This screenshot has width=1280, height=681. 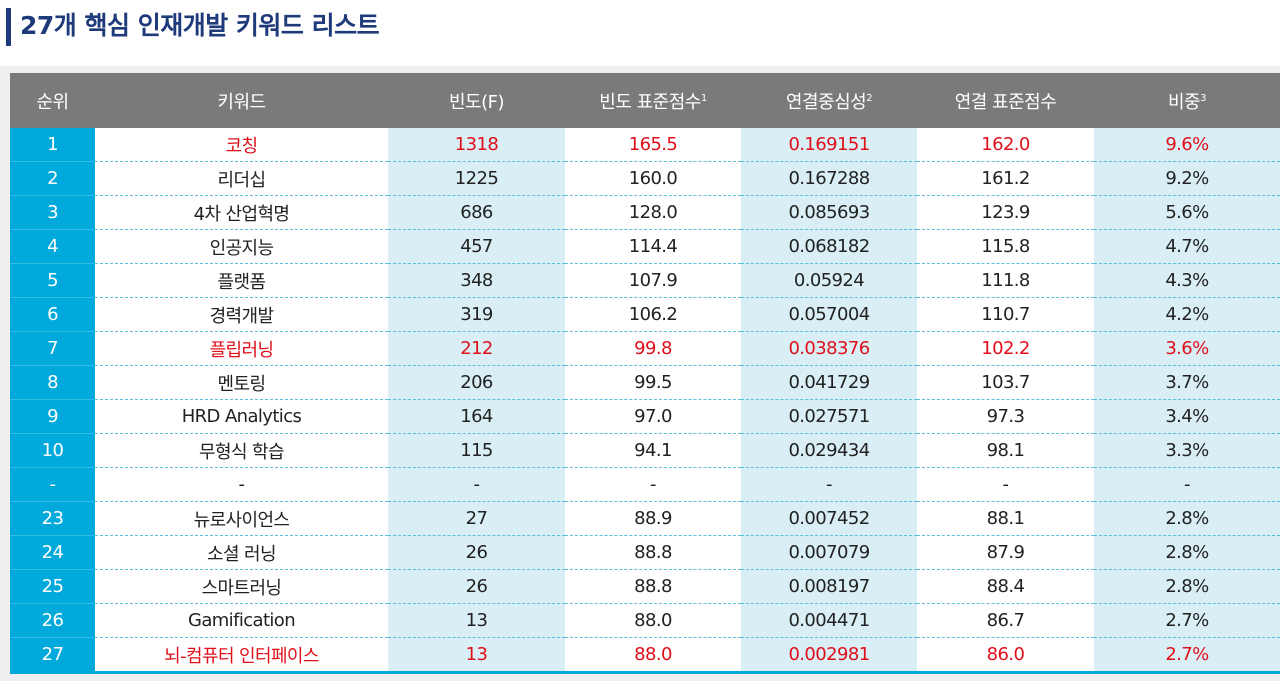 What do you see at coordinates (1005, 280) in the screenshot?
I see `connection-std-cell: 111.8` at bounding box center [1005, 280].